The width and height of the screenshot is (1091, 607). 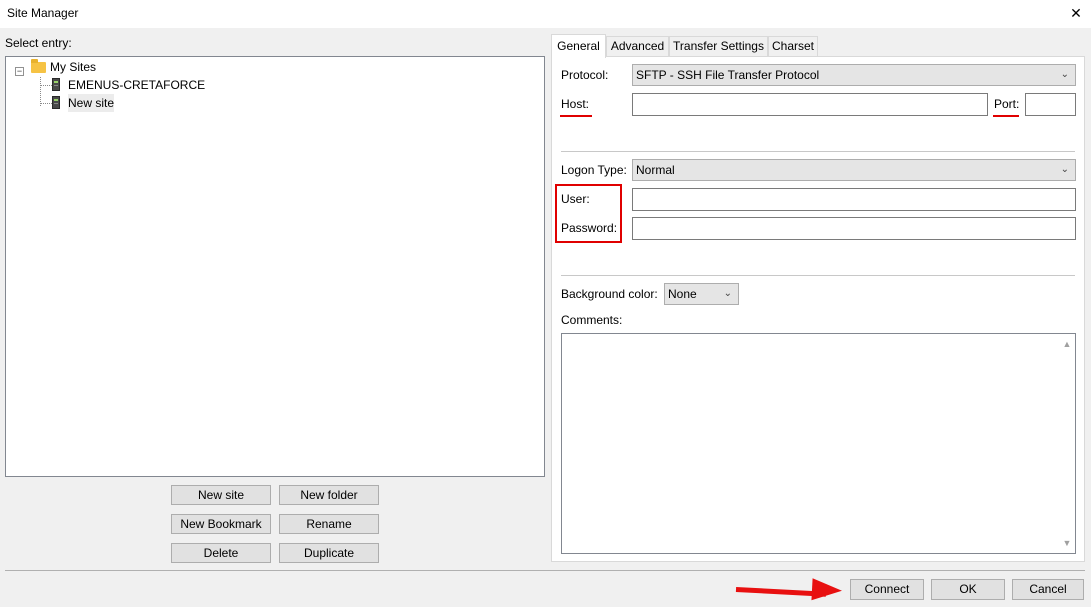 I want to click on protocol-value: SFTP - SSH File Transfer Protocol, so click(x=728, y=75).